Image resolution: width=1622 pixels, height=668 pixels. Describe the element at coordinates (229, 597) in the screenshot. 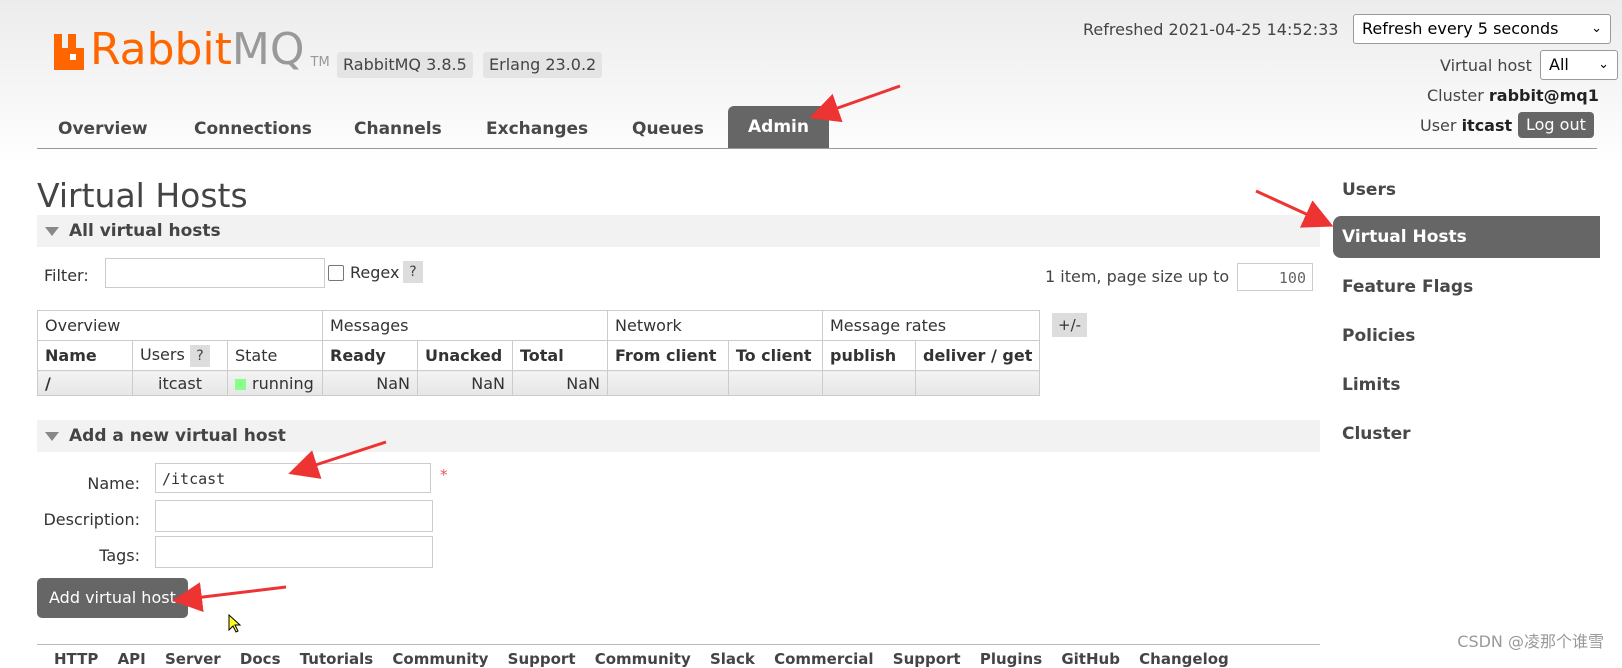

I see `arrow-to-add-button` at that location.